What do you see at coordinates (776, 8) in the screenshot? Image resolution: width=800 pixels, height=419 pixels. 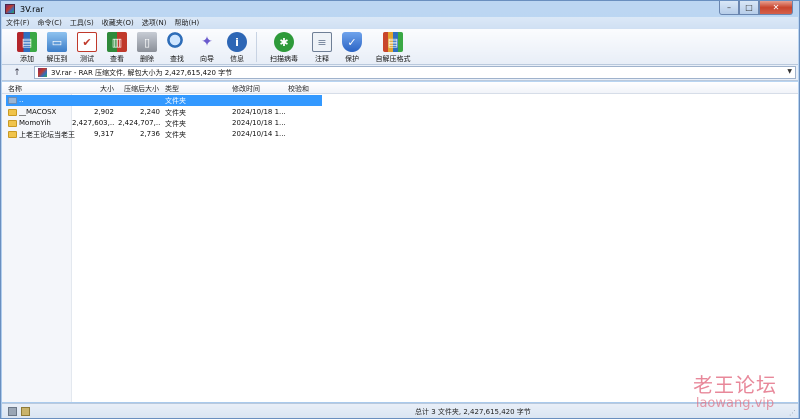 I see `close-button: ✕` at bounding box center [776, 8].